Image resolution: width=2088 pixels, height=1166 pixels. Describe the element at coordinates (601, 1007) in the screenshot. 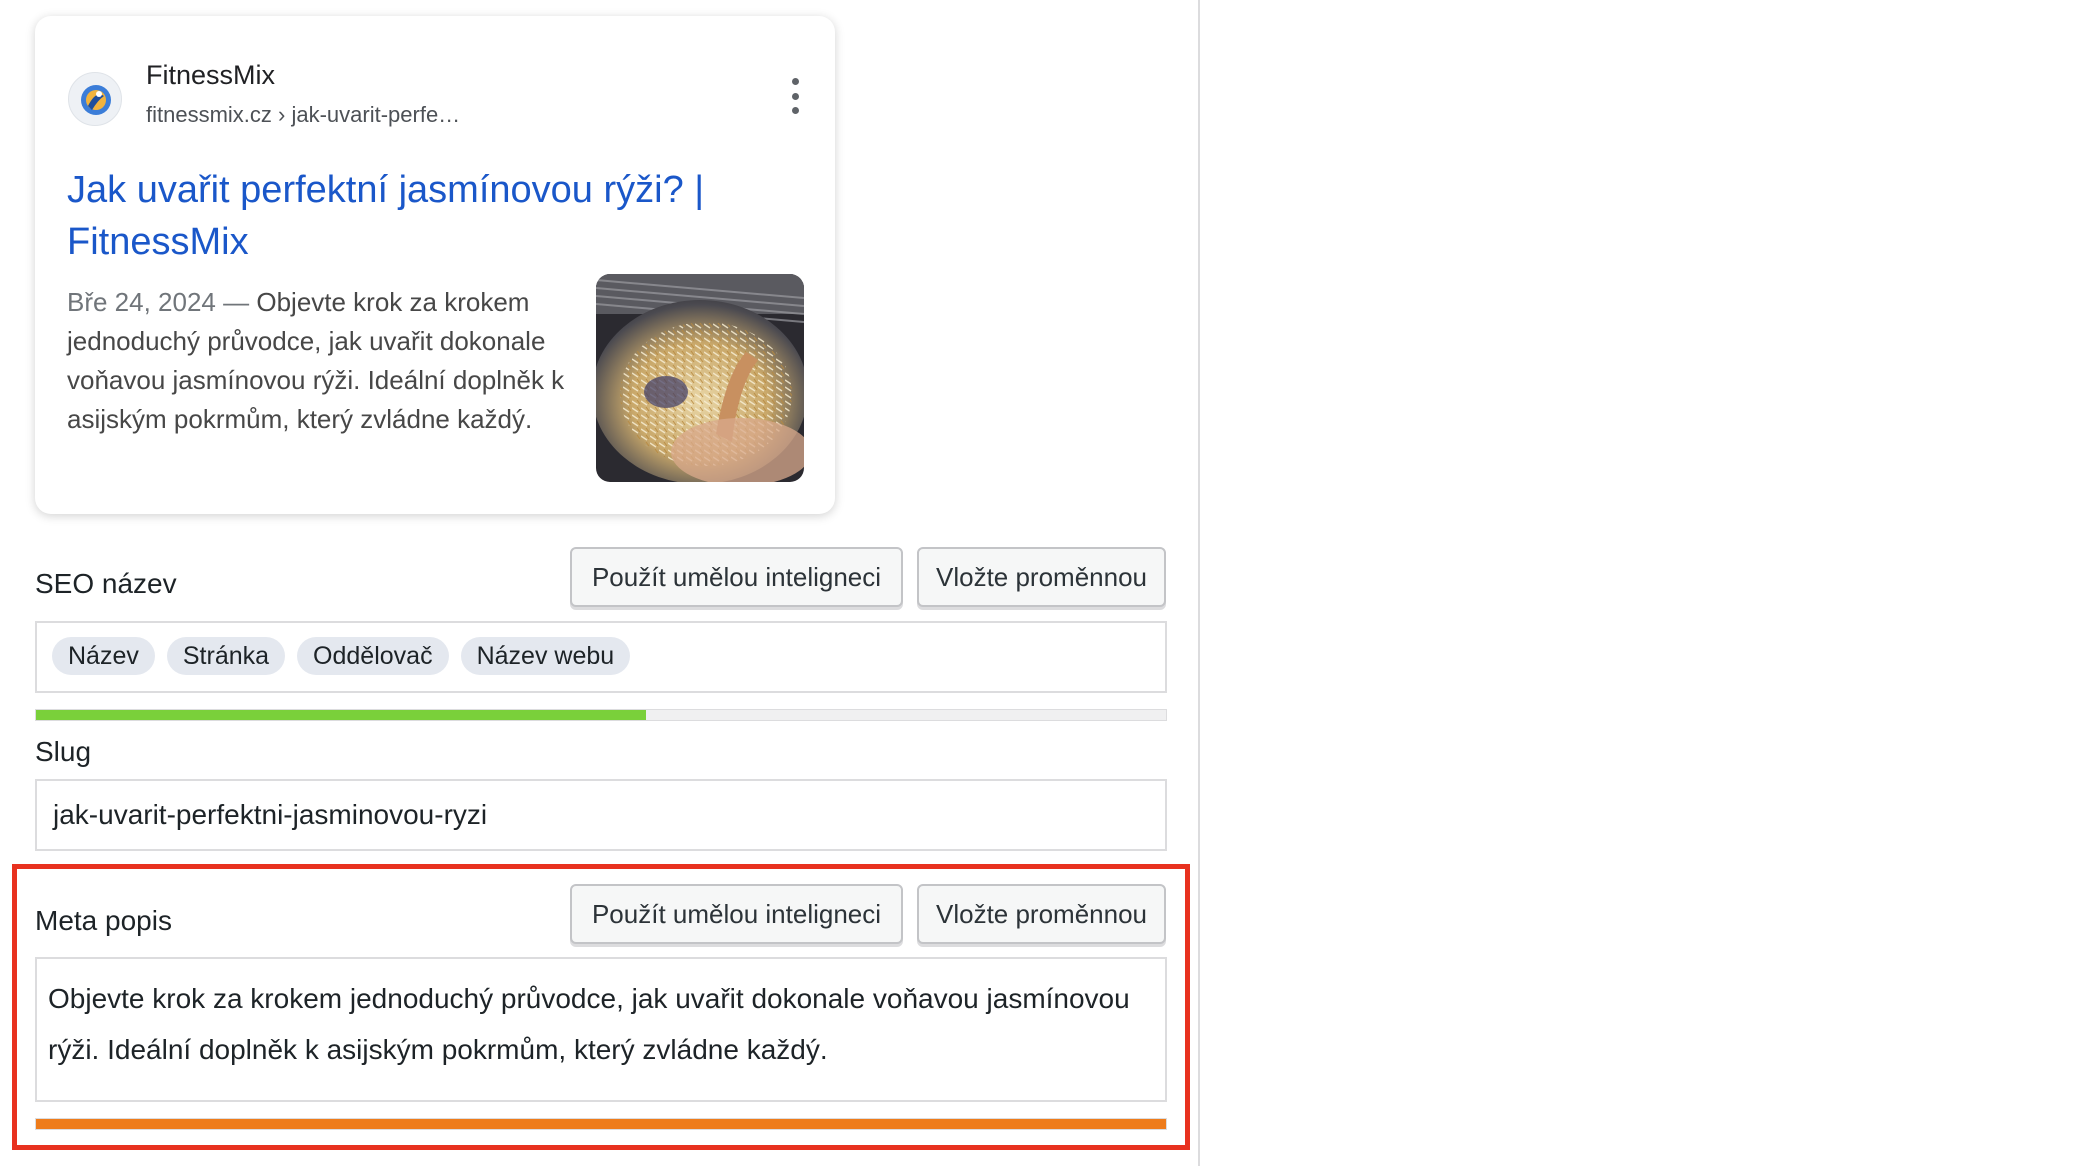

I see `meta-description-highlight-box` at that location.